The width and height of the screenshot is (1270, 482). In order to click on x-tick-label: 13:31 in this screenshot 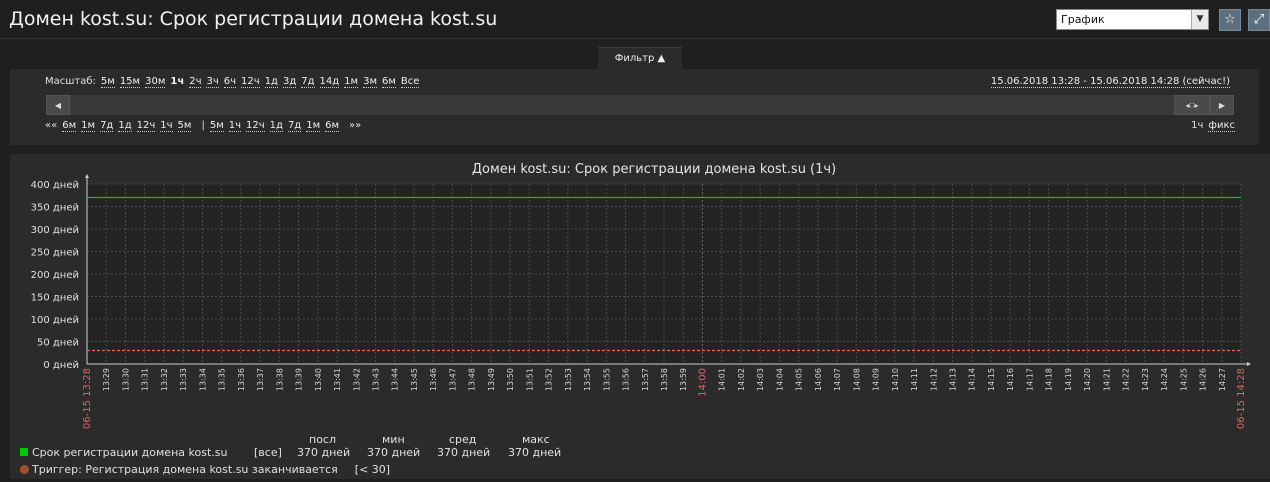, I will do `click(145, 379)`.